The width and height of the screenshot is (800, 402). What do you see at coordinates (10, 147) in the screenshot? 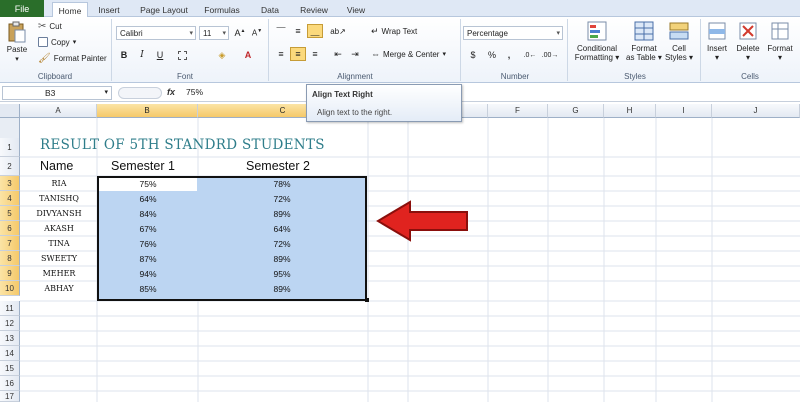
I see `row-header-1: 1` at bounding box center [10, 147].